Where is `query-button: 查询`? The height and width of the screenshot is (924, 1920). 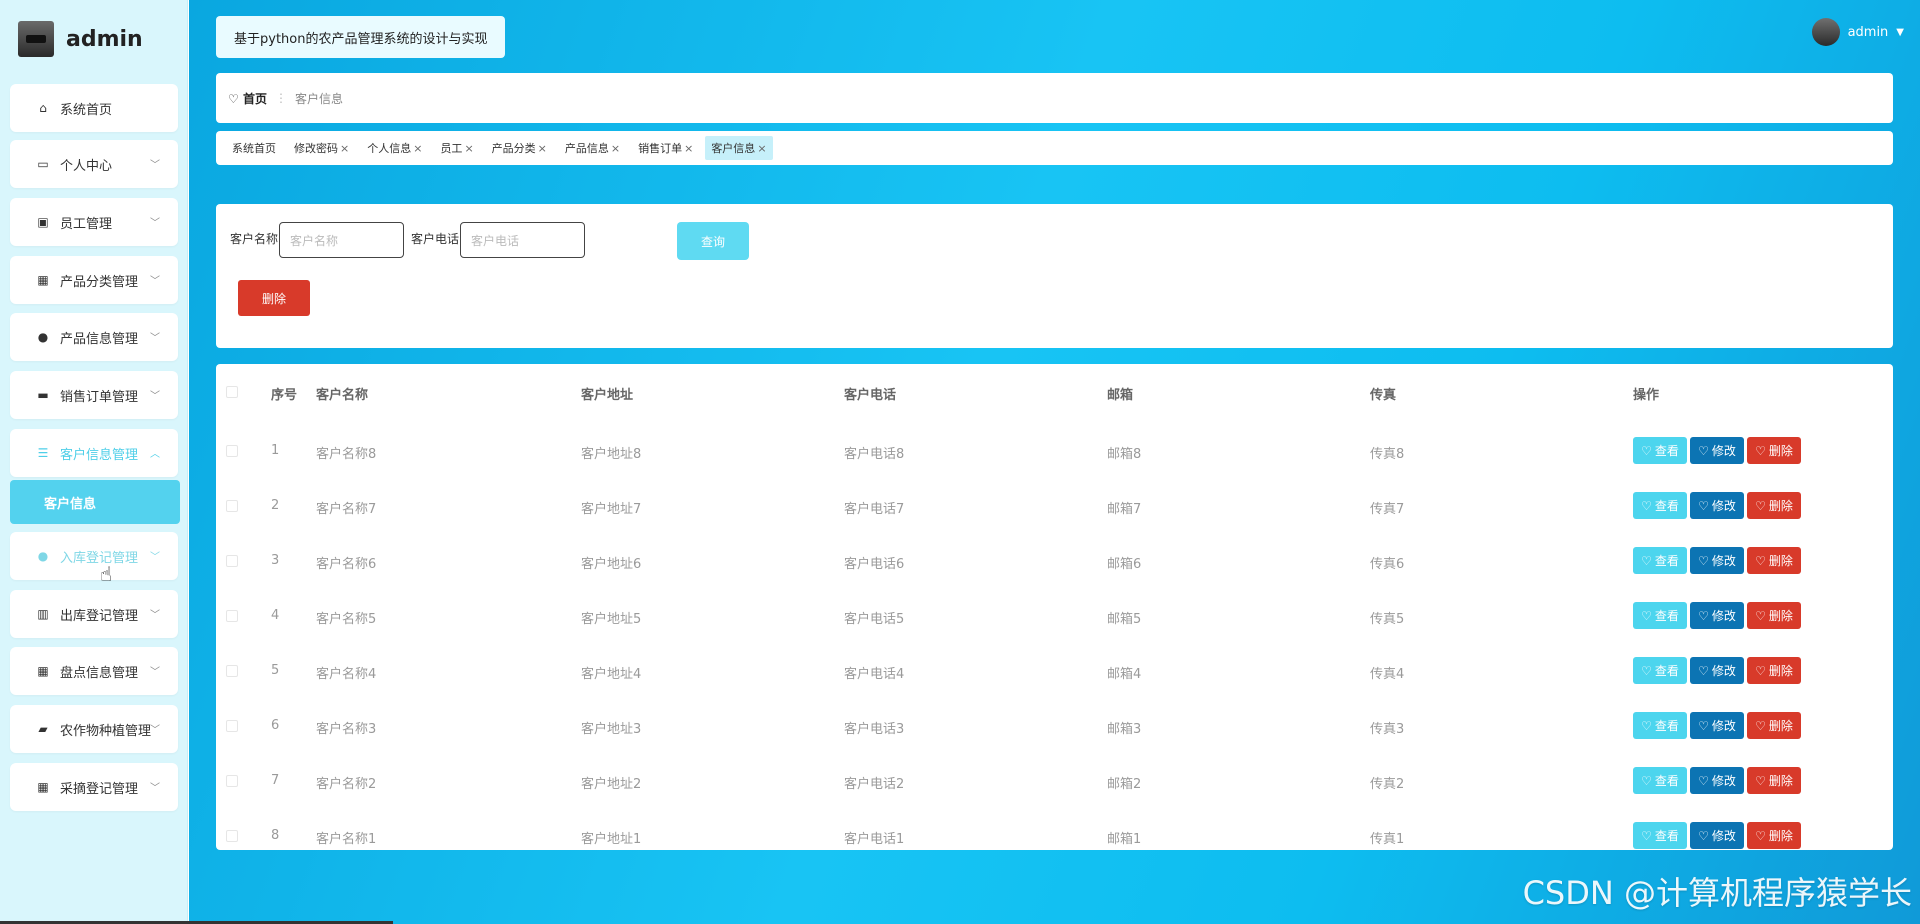 query-button: 查询 is located at coordinates (713, 241).